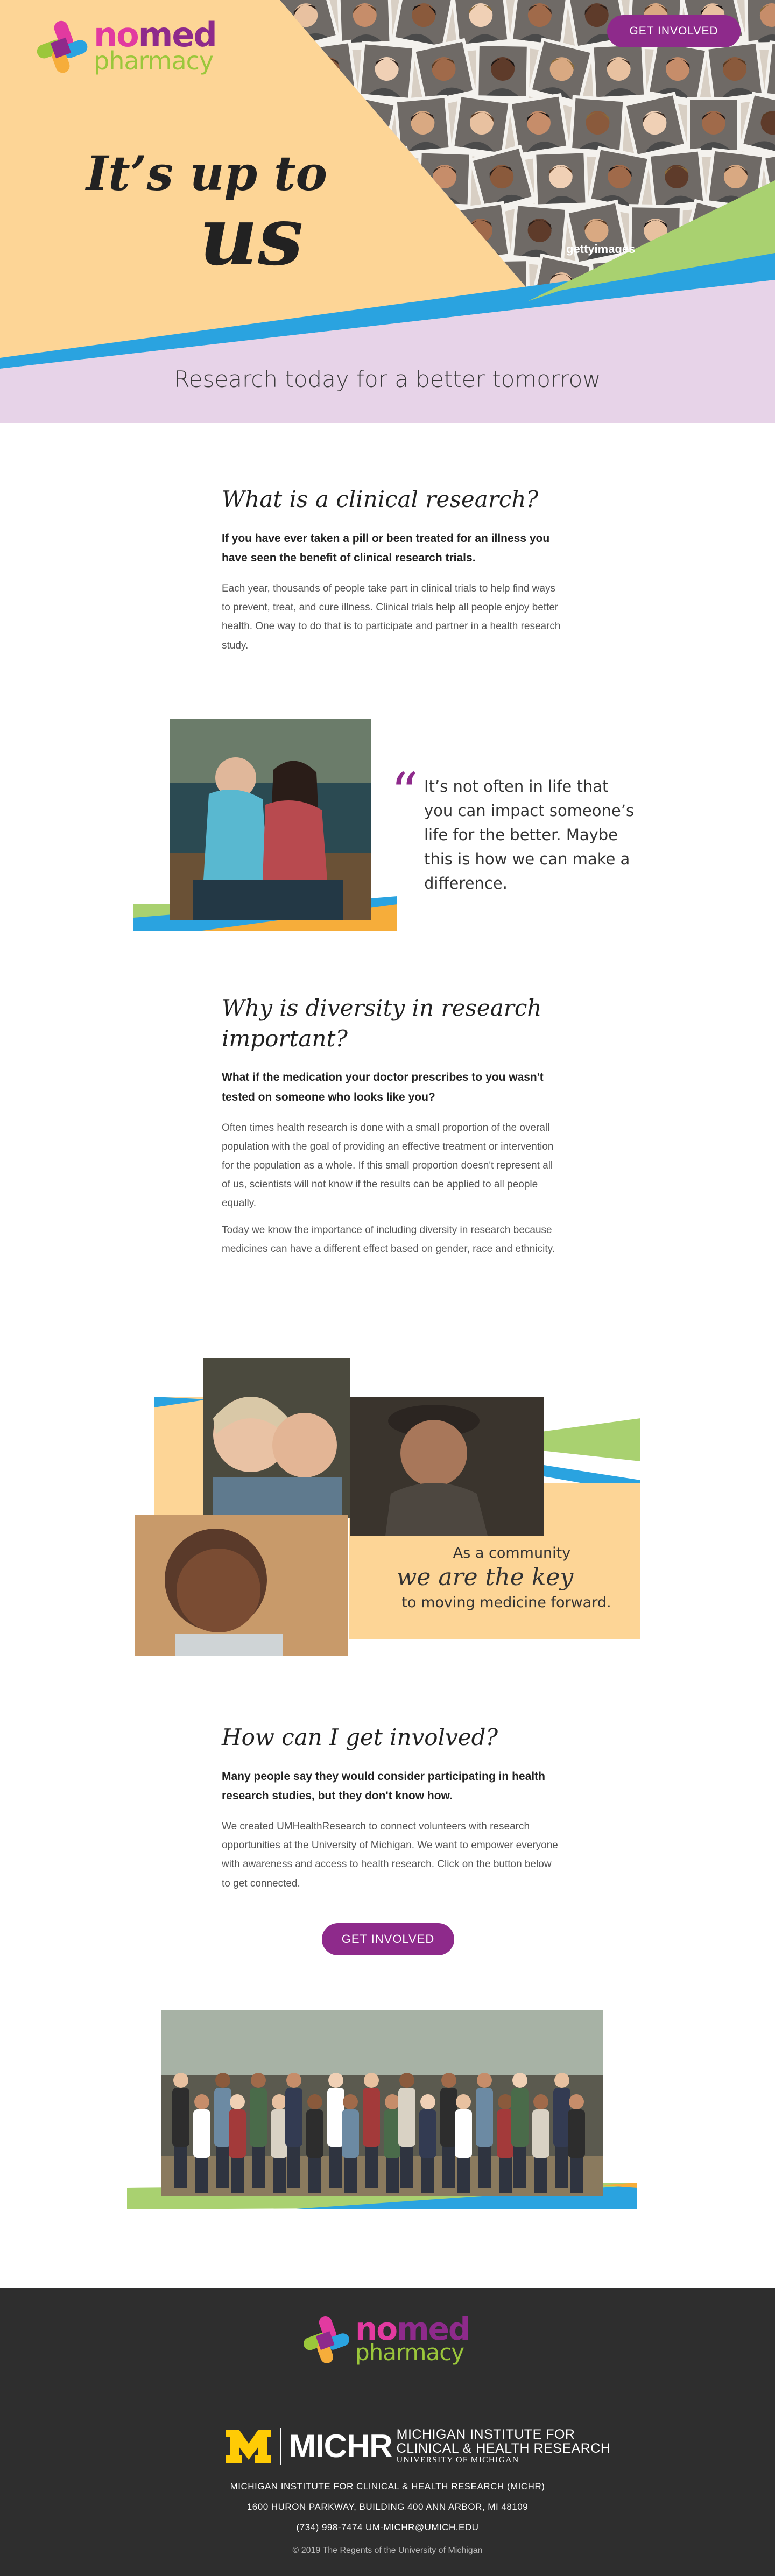  Describe the element at coordinates (341, 2445) in the screenshot. I see `michr-abbr: MICHR` at that location.